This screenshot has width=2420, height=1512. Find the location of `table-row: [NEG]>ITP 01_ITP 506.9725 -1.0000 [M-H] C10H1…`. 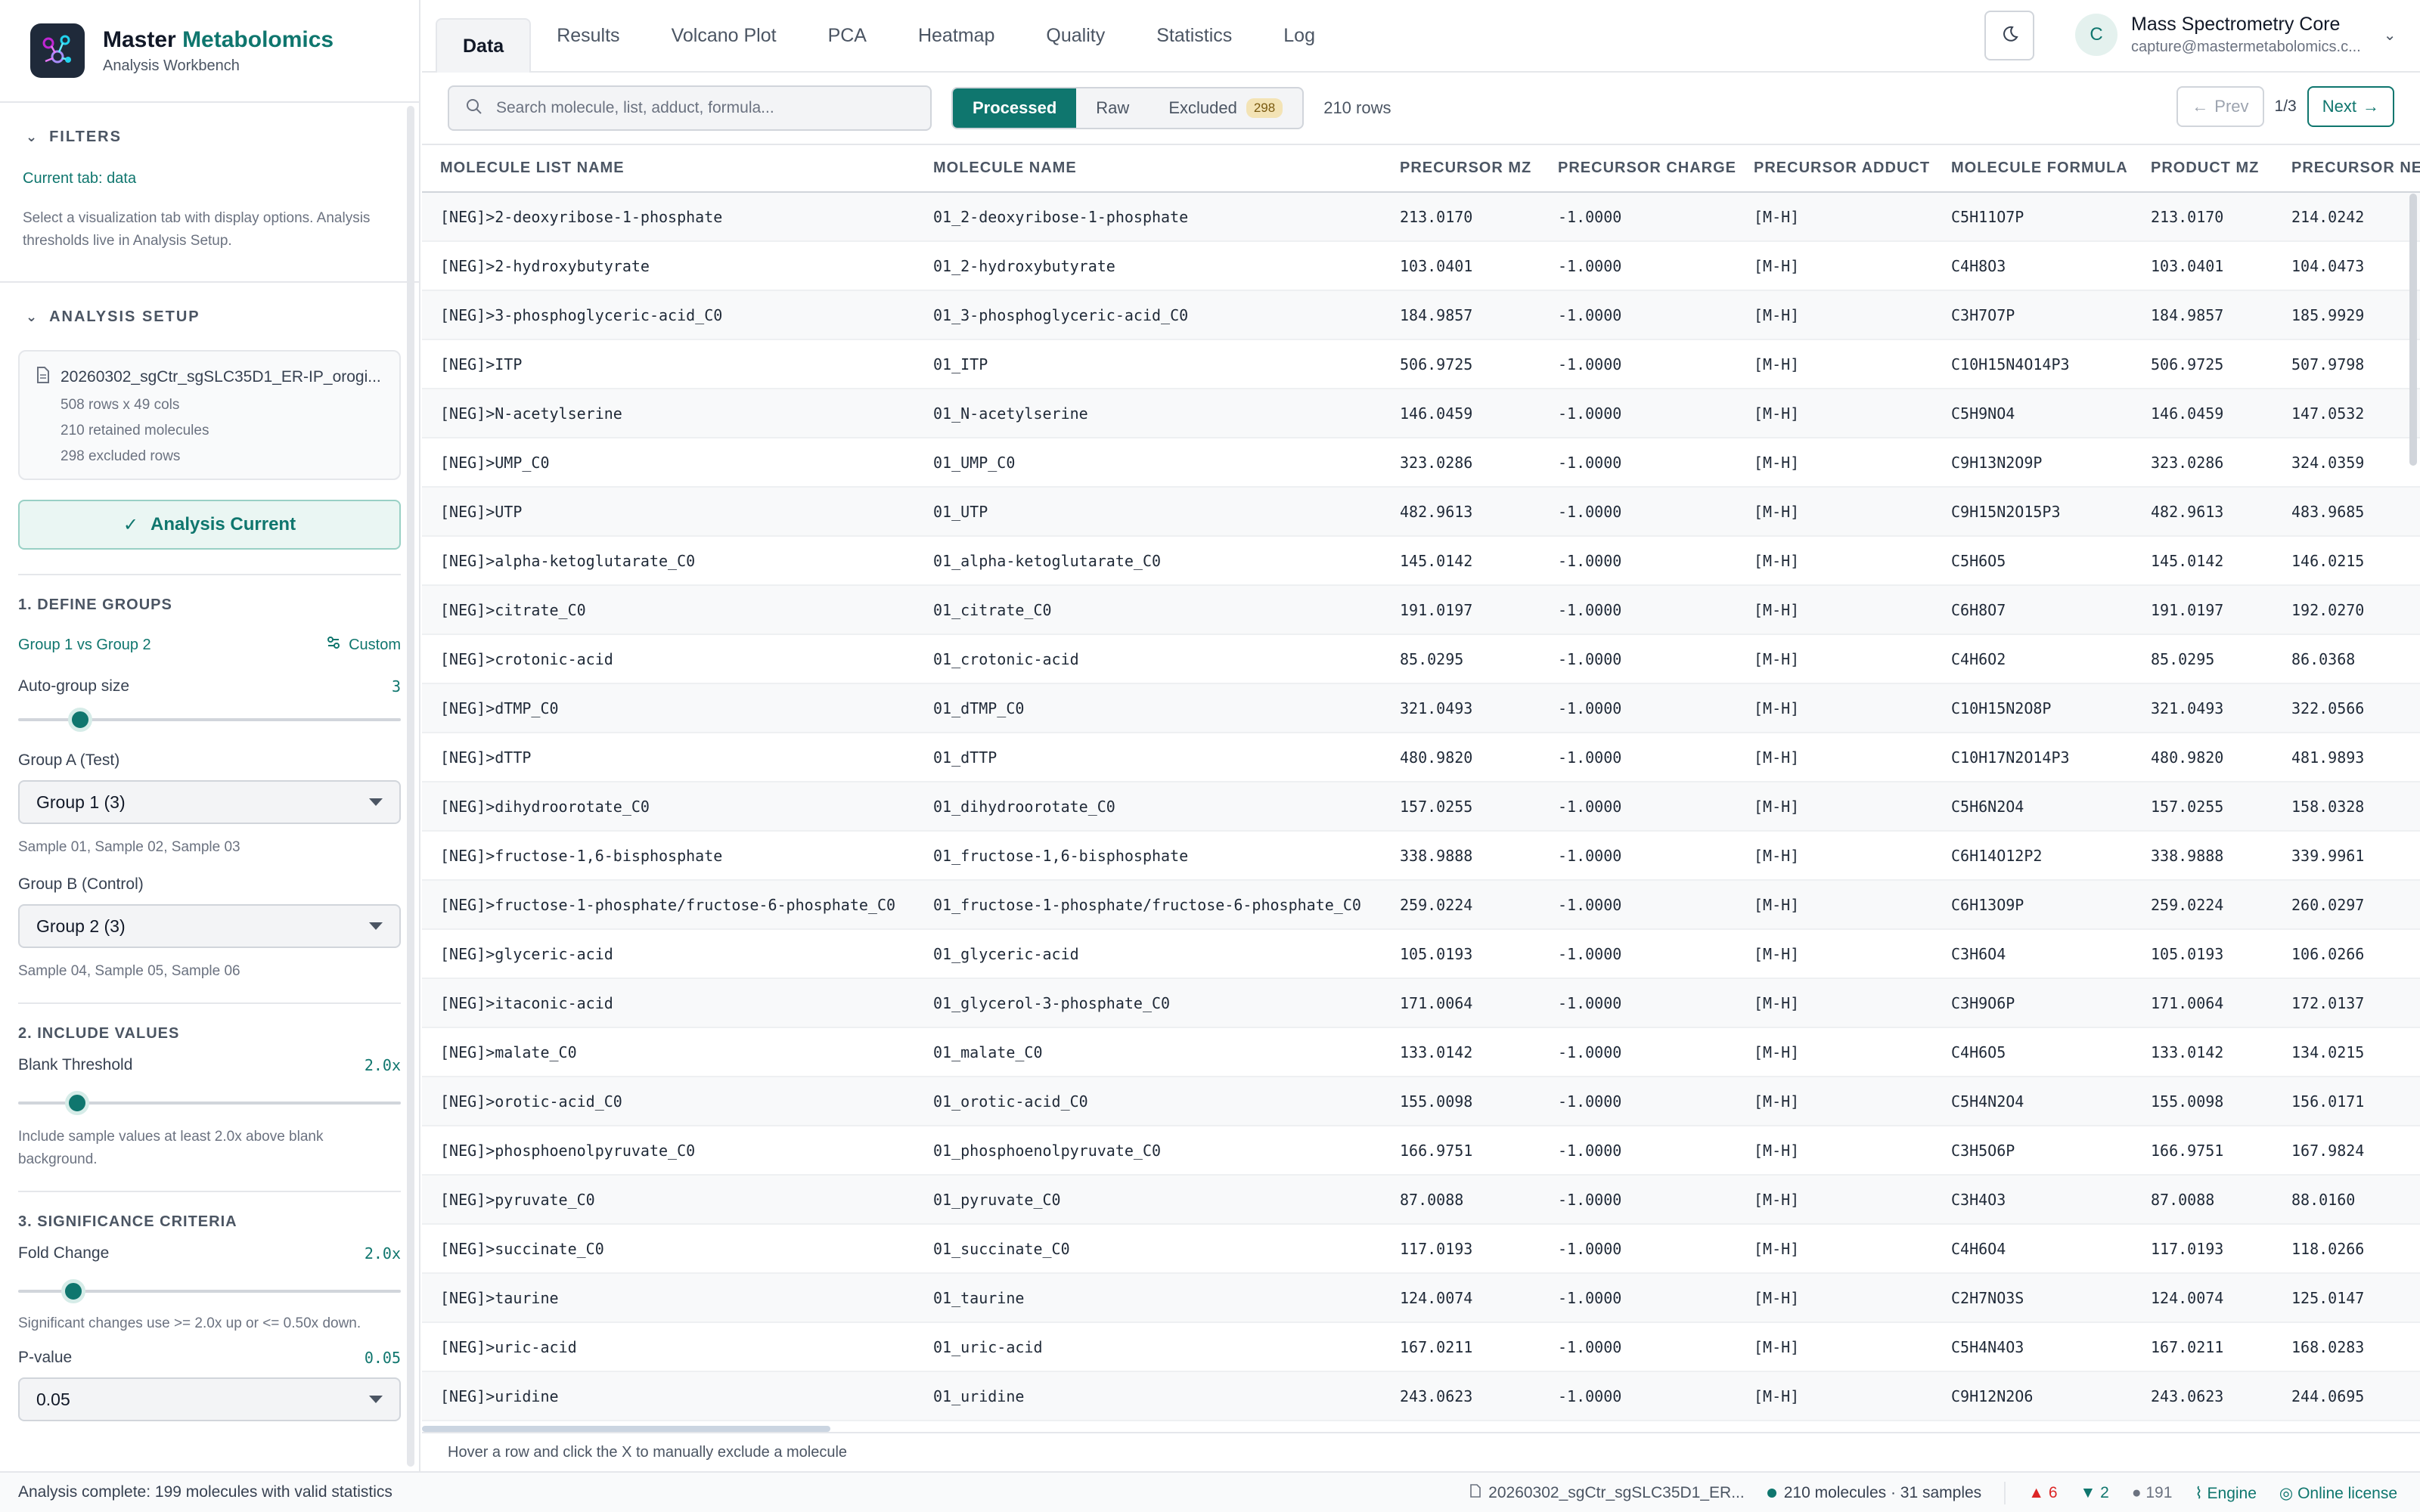

table-row: [NEG]>ITP 01_ITP 506.9725 -1.0000 [M-H] C10H1… is located at coordinates (1421, 364).